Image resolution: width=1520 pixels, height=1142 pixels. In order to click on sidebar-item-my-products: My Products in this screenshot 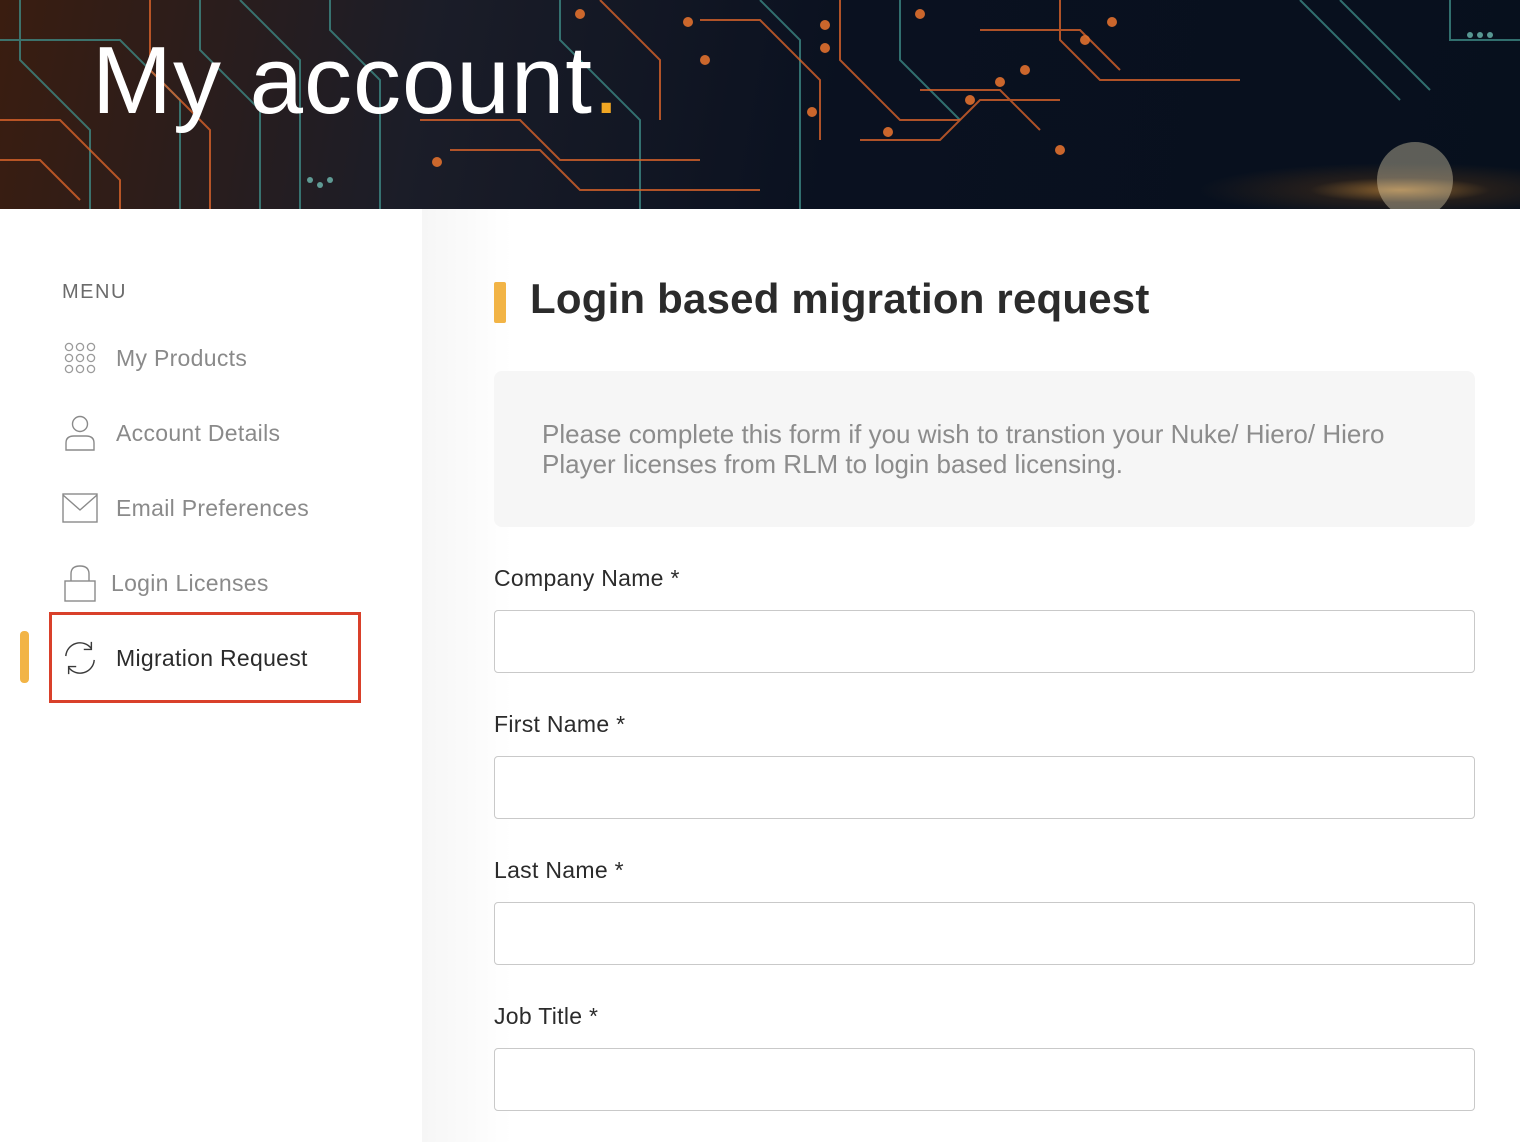, I will do `click(154, 358)`.